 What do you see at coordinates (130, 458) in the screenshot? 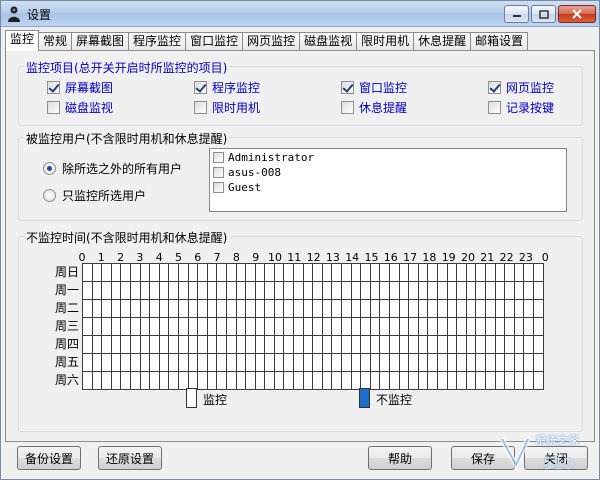
I see `restore-settings-button: 还原设置` at bounding box center [130, 458].